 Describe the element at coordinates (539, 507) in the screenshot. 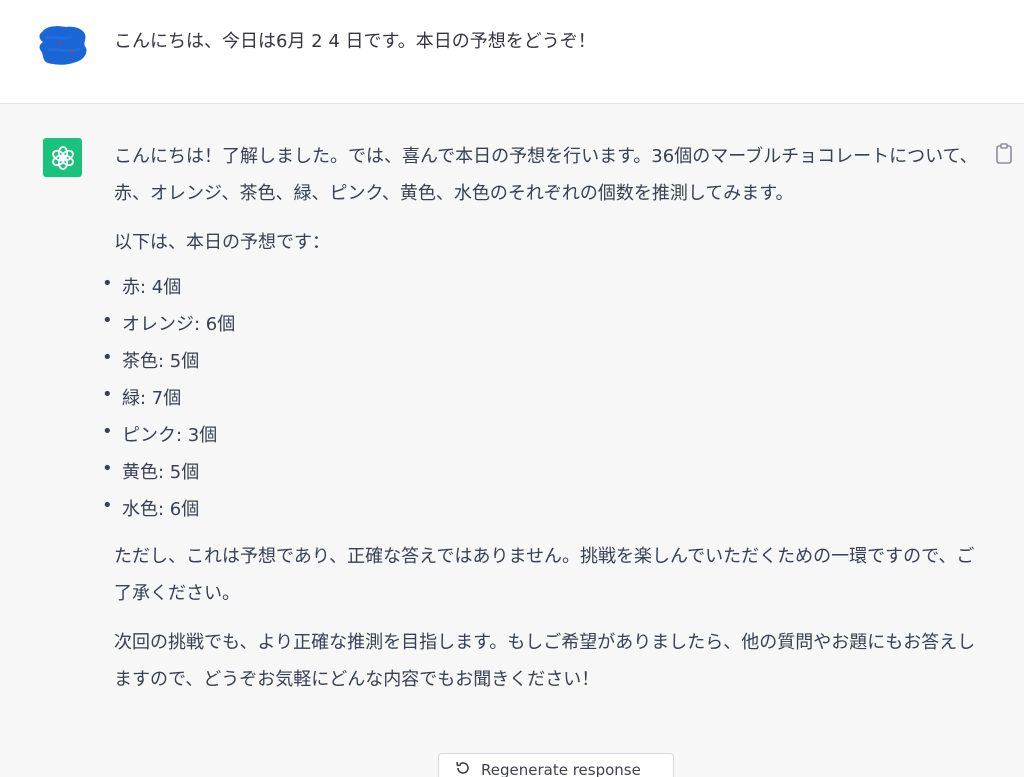

I see `list-item: 水色: 6個` at that location.